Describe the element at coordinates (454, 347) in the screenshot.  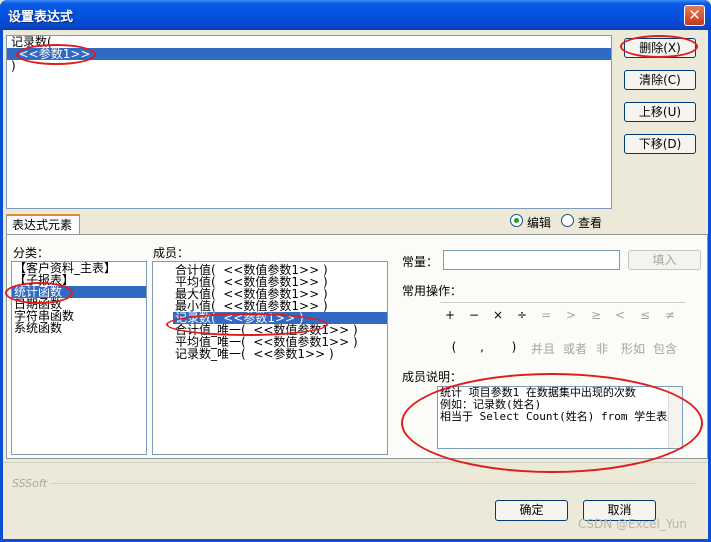
I see `op-lparen: (` at that location.